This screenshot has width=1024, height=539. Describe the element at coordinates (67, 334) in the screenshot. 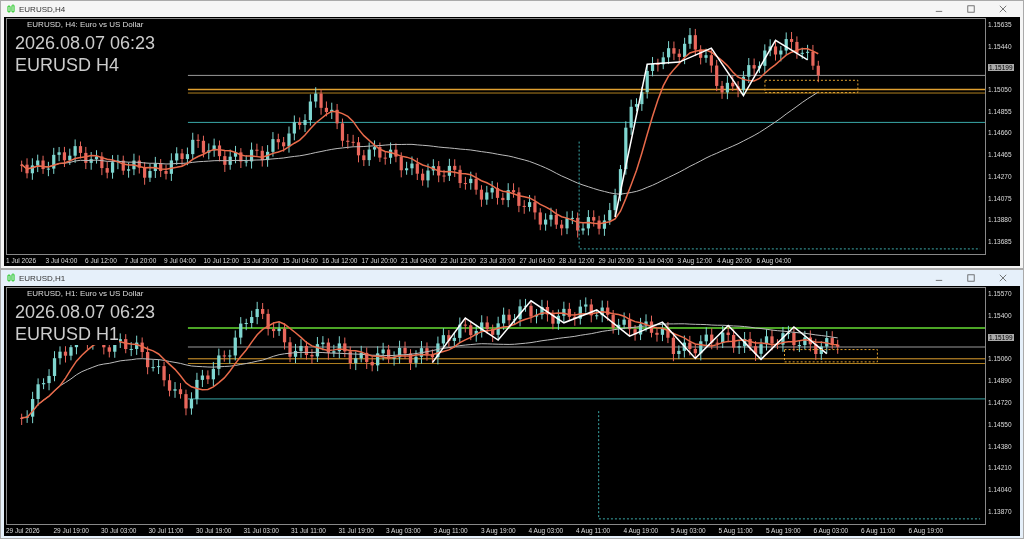

I see `overlay-text: EURUSD H1` at that location.